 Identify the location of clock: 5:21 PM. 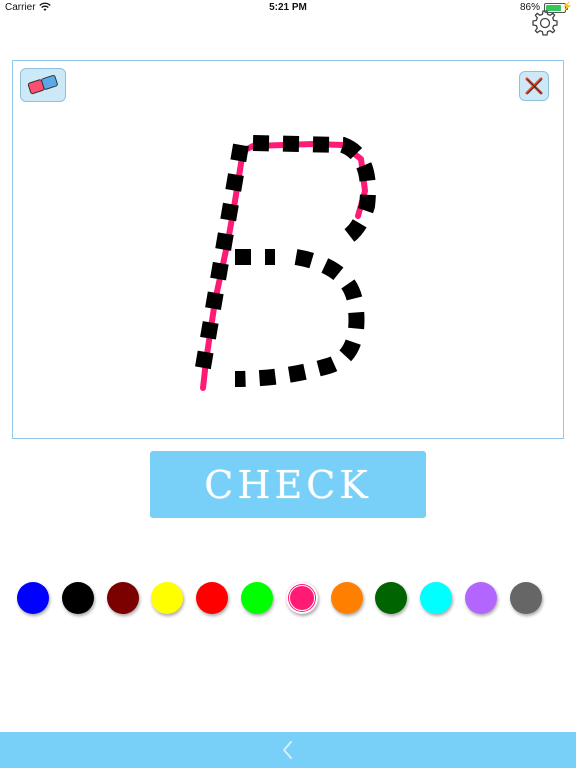
(288, 7).